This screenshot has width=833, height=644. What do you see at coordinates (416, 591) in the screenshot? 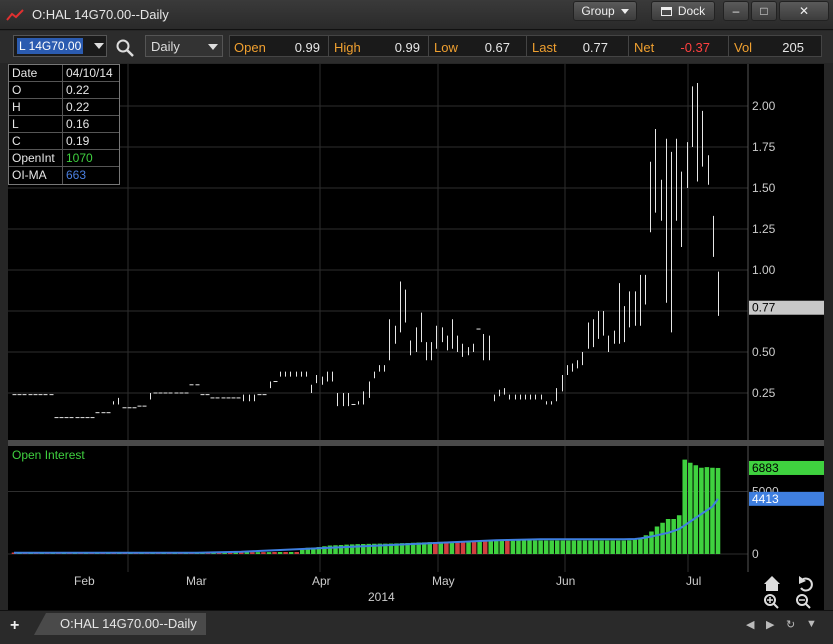
I see `date-axis: Feb Mar Apr May Jun Jul 2014` at bounding box center [416, 591].